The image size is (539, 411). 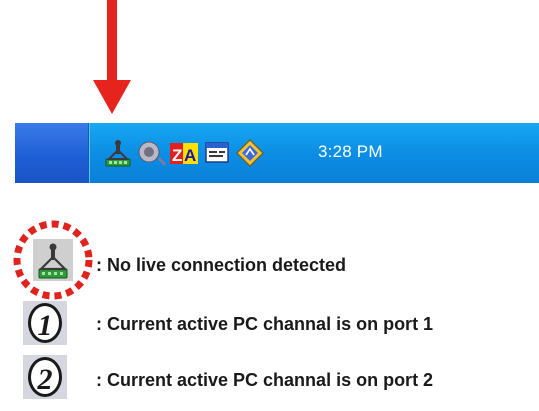 What do you see at coordinates (177, 155) in the screenshot?
I see `svg-text: Z` at bounding box center [177, 155].